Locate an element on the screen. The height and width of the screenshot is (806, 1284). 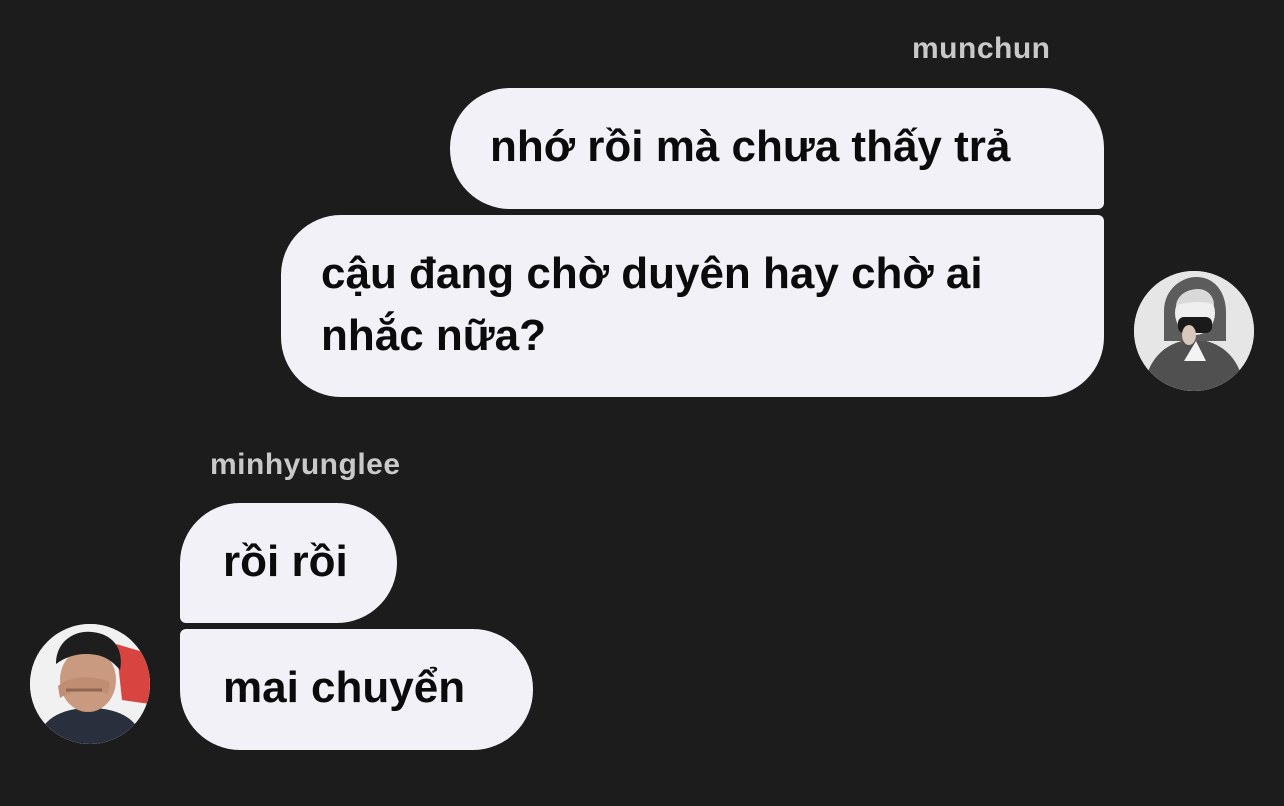
message-bubble-incoming: rồi rồi is located at coordinates (288, 563).